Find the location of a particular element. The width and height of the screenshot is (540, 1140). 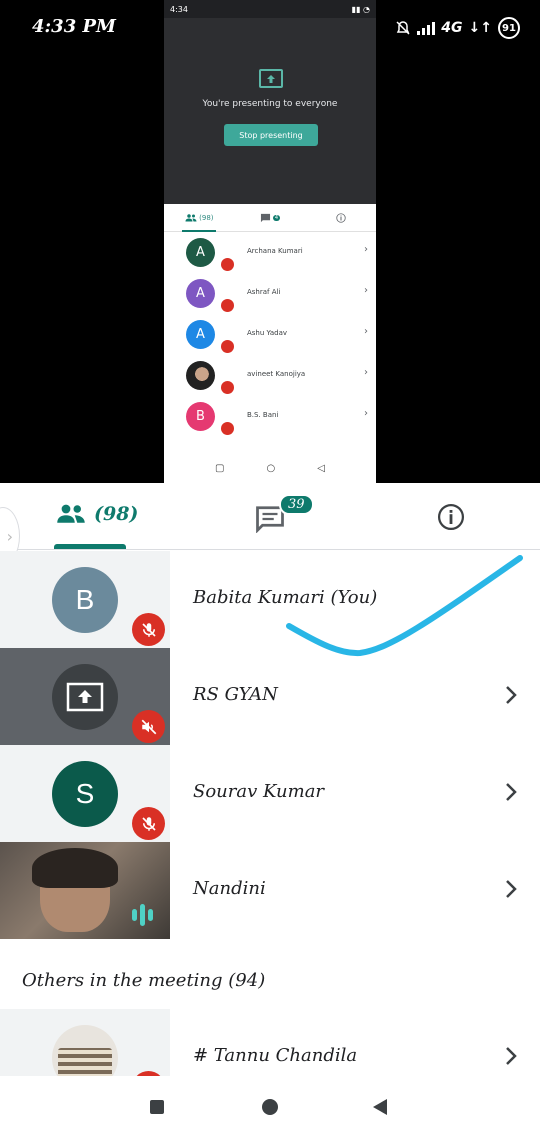

shared-chat-count: 4 is located at coordinates (276, 217).